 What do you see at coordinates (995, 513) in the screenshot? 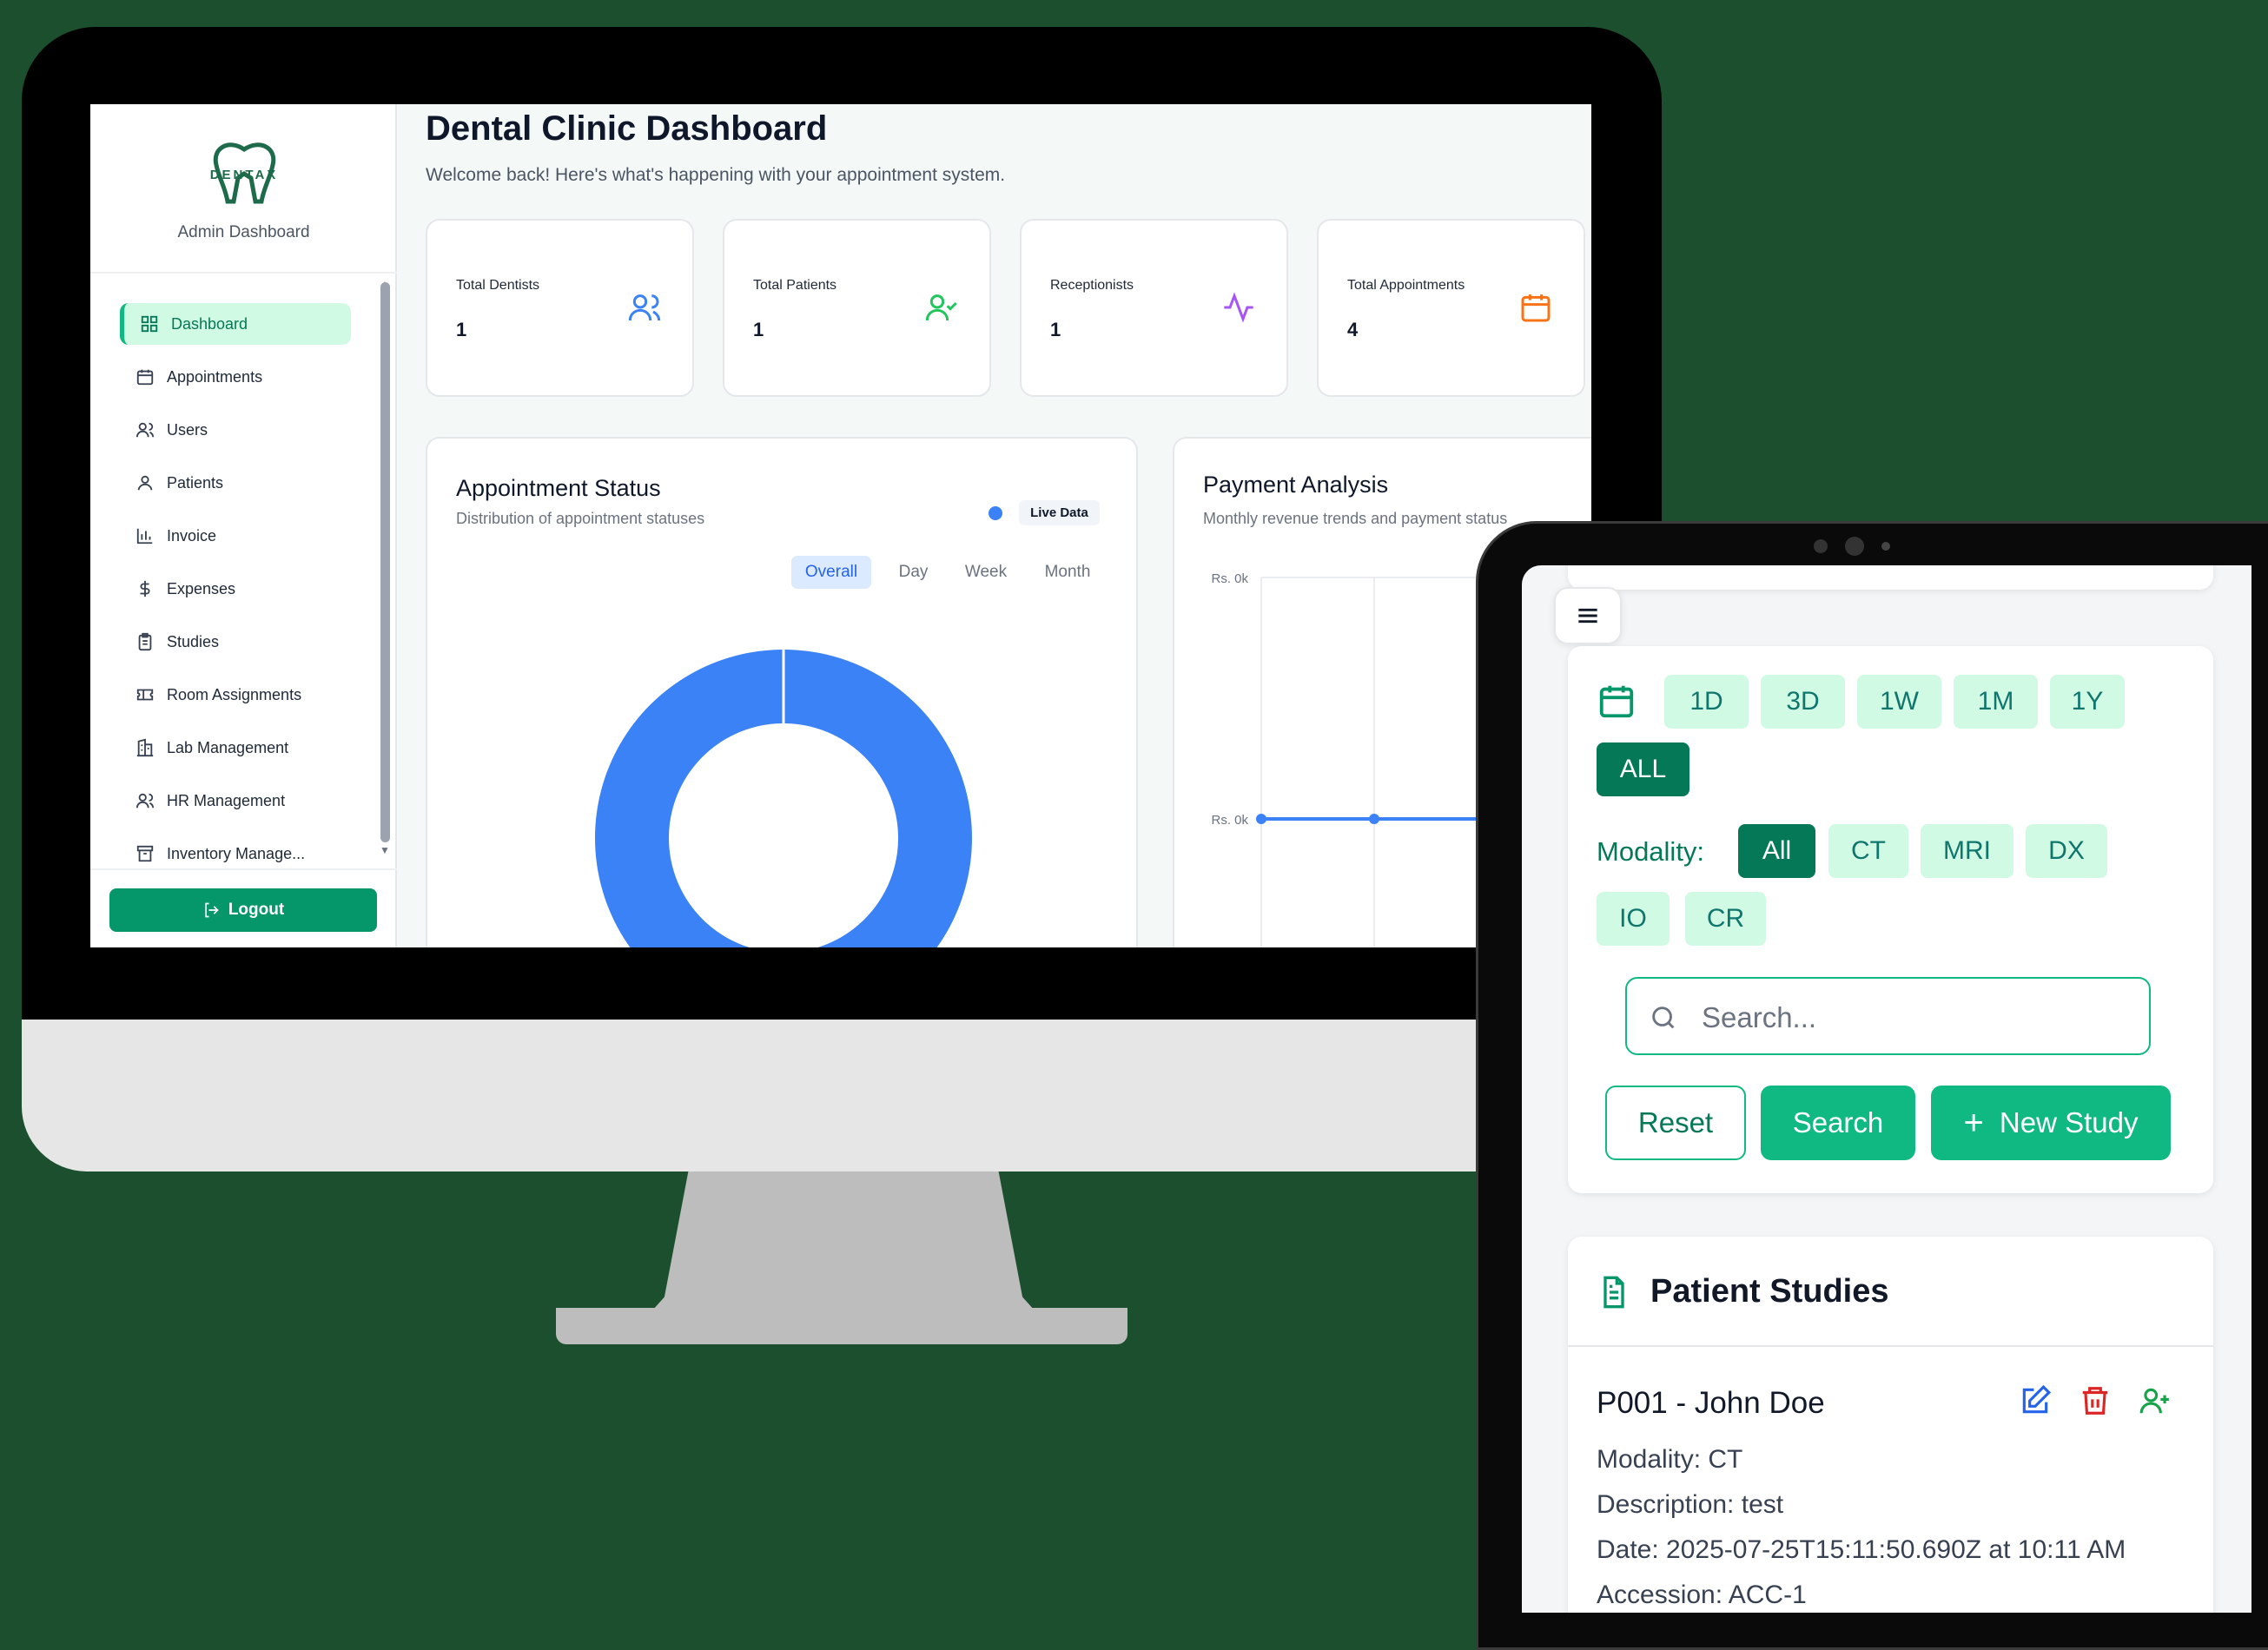
I see `live-indicator-dot` at bounding box center [995, 513].